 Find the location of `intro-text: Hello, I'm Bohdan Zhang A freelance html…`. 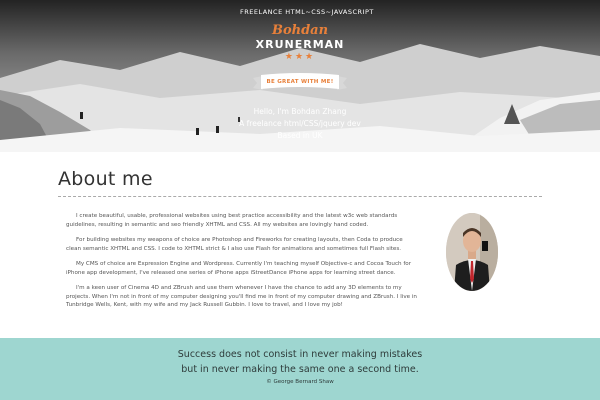

intro-text: Hello, I'm Bohdan Zhang A freelance html… is located at coordinates (300, 124).